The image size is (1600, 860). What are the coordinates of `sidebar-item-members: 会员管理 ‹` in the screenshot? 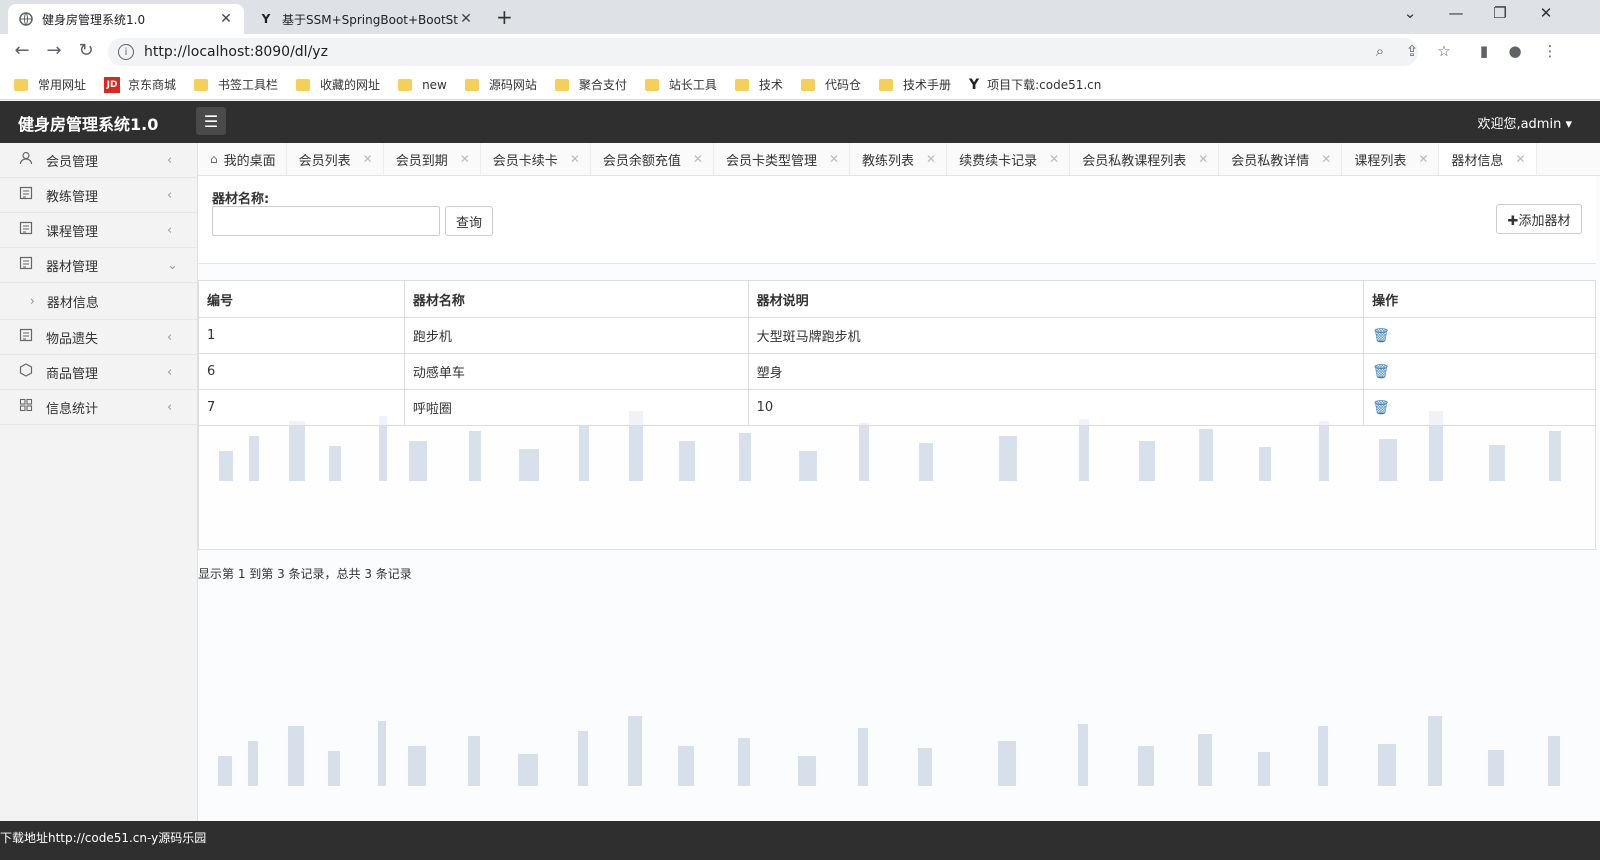 It's located at (98, 160).